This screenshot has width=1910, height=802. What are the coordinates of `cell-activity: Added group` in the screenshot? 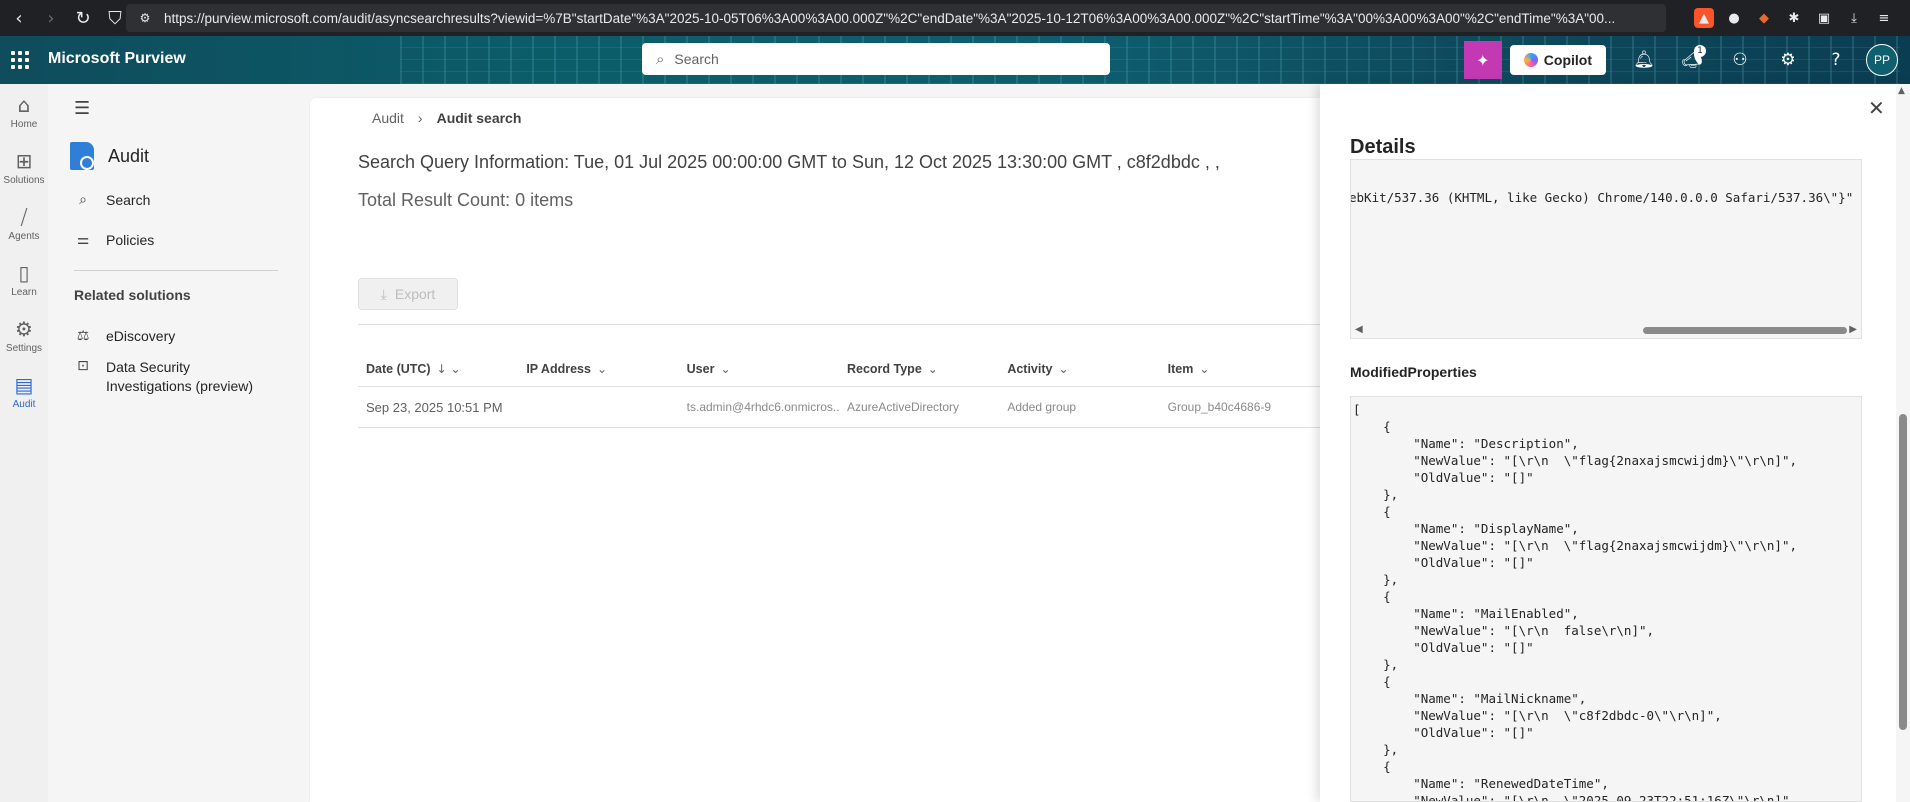 It's located at (1042, 407).